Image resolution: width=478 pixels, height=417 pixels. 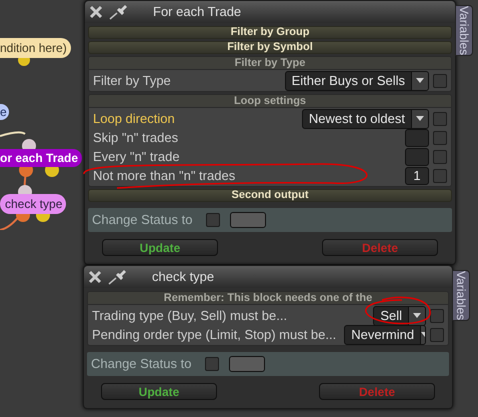 What do you see at coordinates (417, 175) in the screenshot?
I see `number-field: 1` at bounding box center [417, 175].